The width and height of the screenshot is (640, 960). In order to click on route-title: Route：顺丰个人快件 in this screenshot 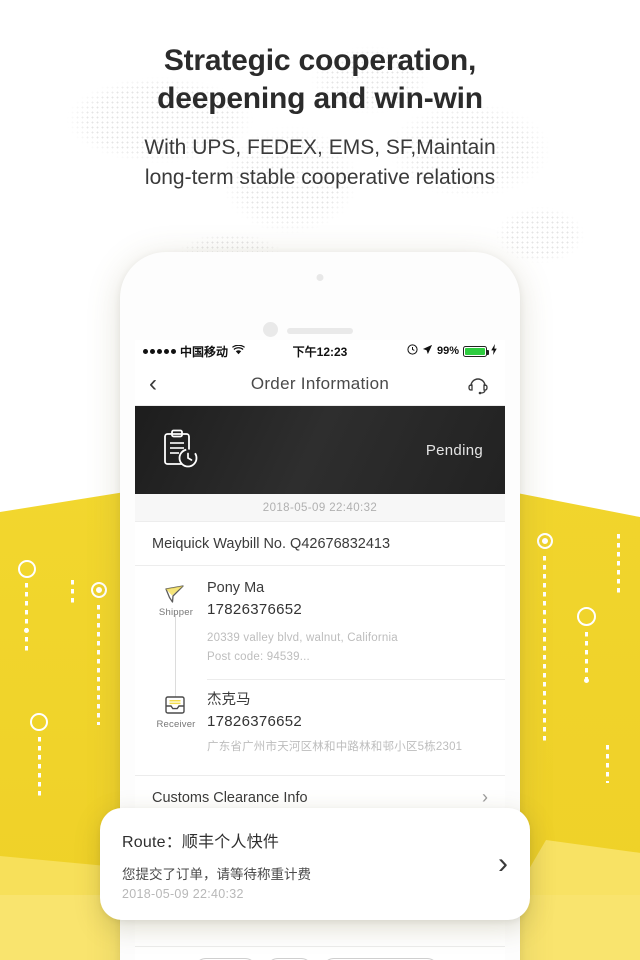, I will do `click(201, 842)`.